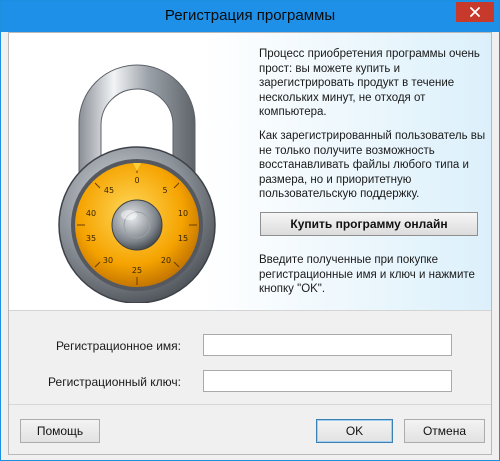 The width and height of the screenshot is (500, 461). Describe the element at coordinates (369, 224) in the screenshot. I see `buy-online-button: Купить программу онлайн` at that location.